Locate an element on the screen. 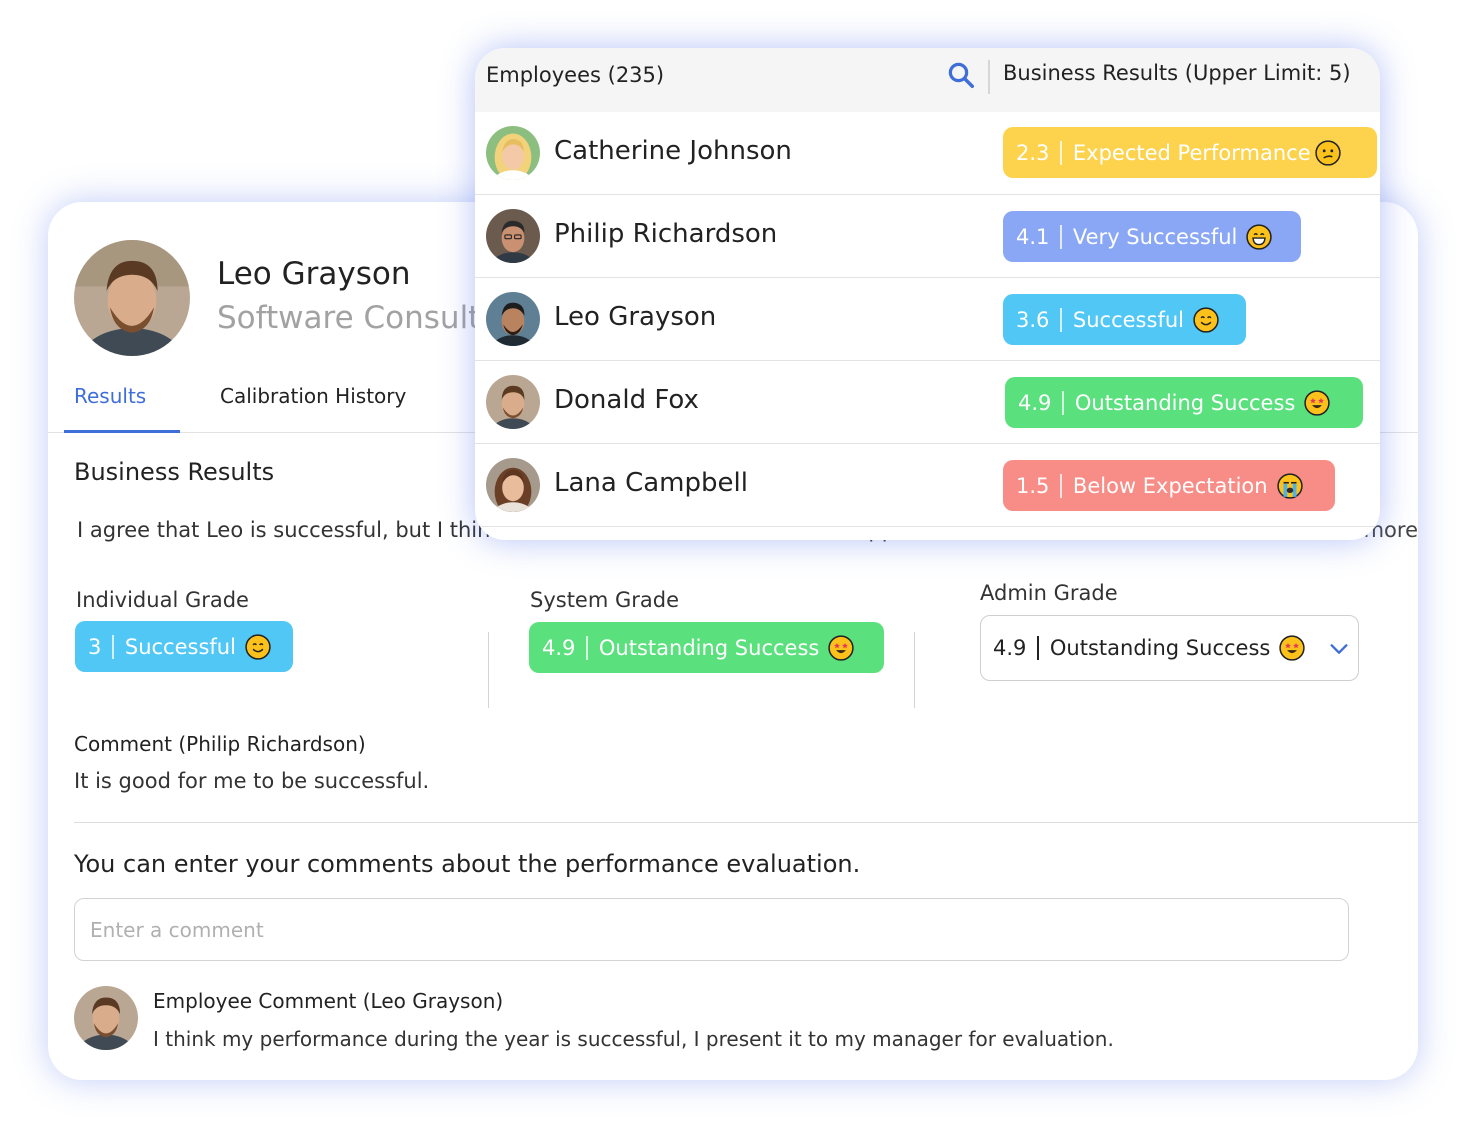 The width and height of the screenshot is (1478, 1140). employee-name: Leo Grayson is located at coordinates (635, 317).